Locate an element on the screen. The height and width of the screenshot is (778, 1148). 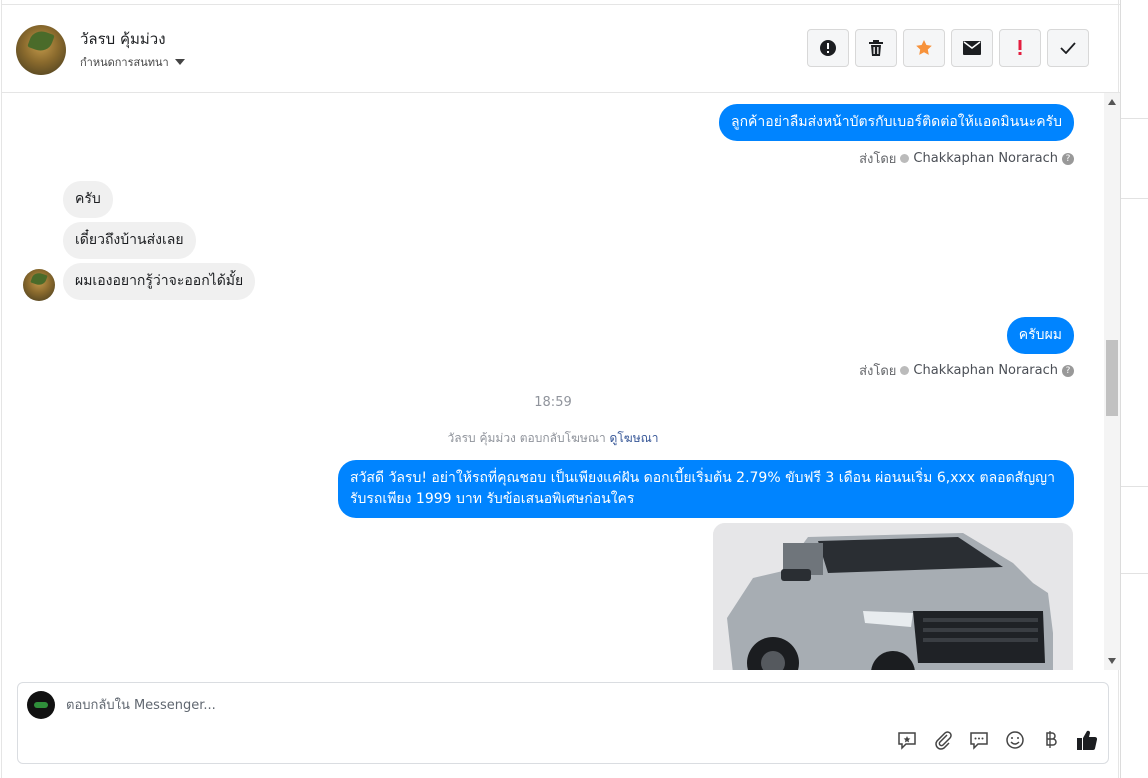
star-button is located at coordinates (924, 48).